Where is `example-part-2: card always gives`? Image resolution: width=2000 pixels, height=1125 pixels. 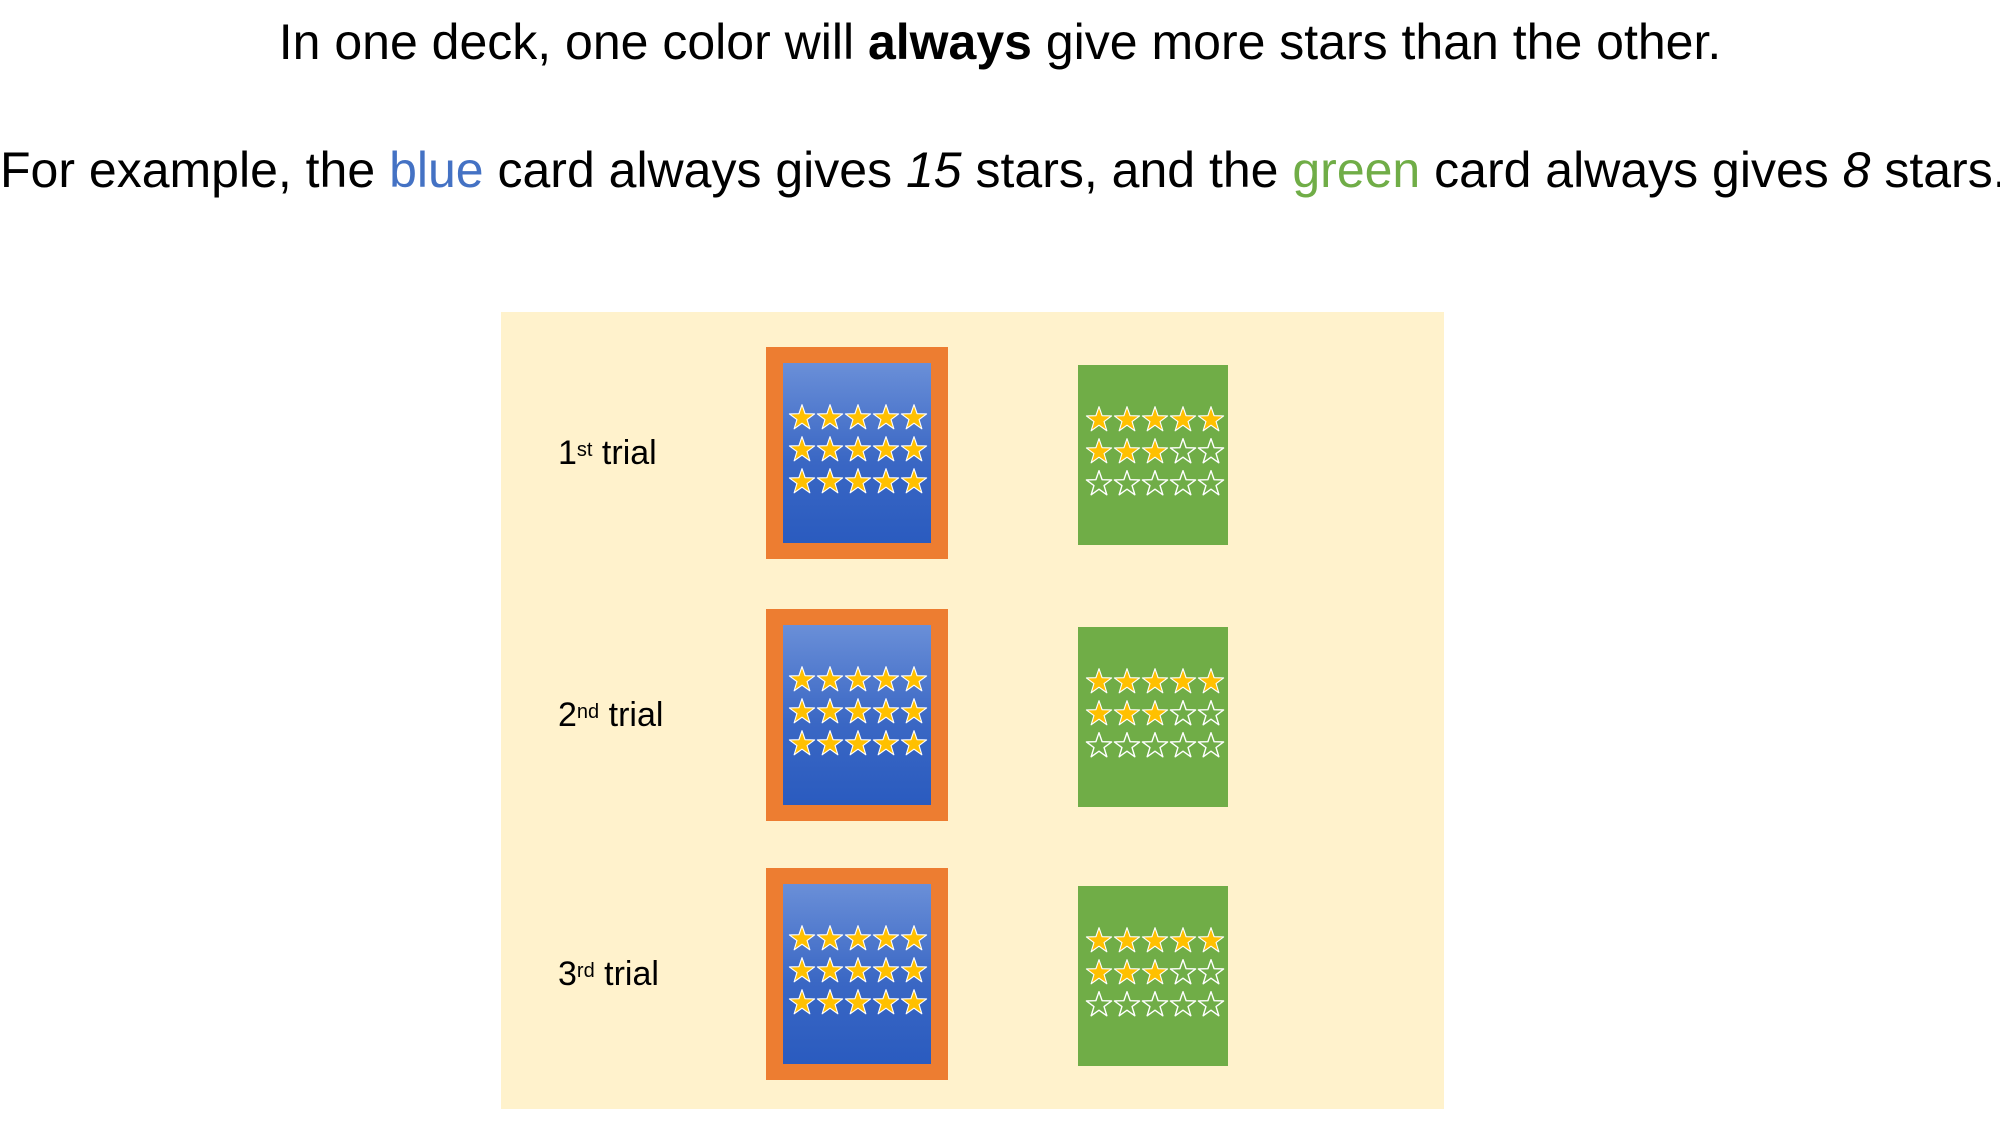
example-part-2: card always gives is located at coordinates (694, 170).